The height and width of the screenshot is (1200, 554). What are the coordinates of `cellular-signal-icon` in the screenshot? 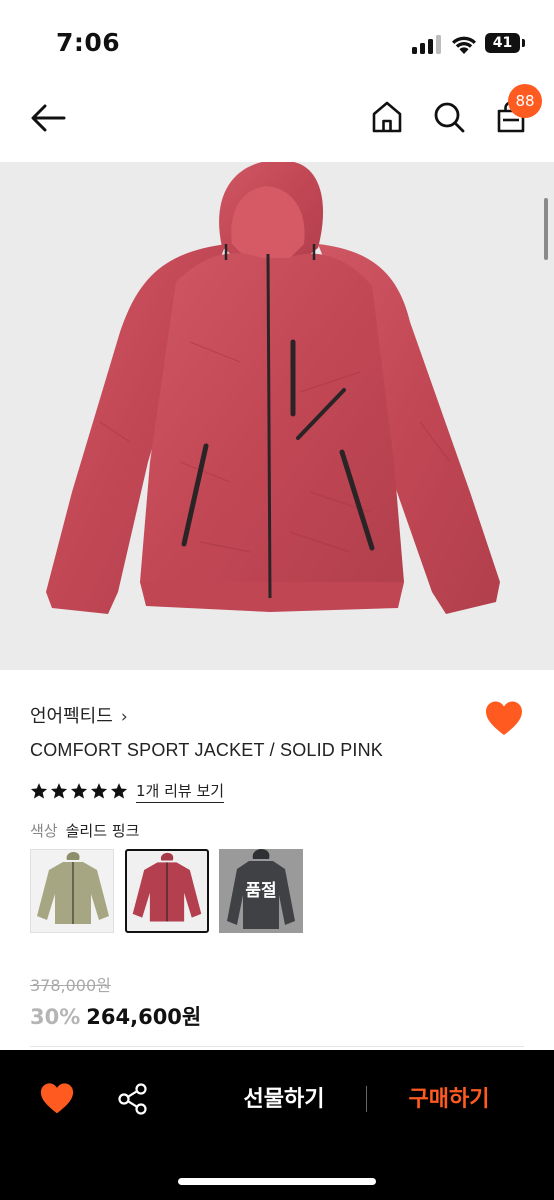 It's located at (427, 44).